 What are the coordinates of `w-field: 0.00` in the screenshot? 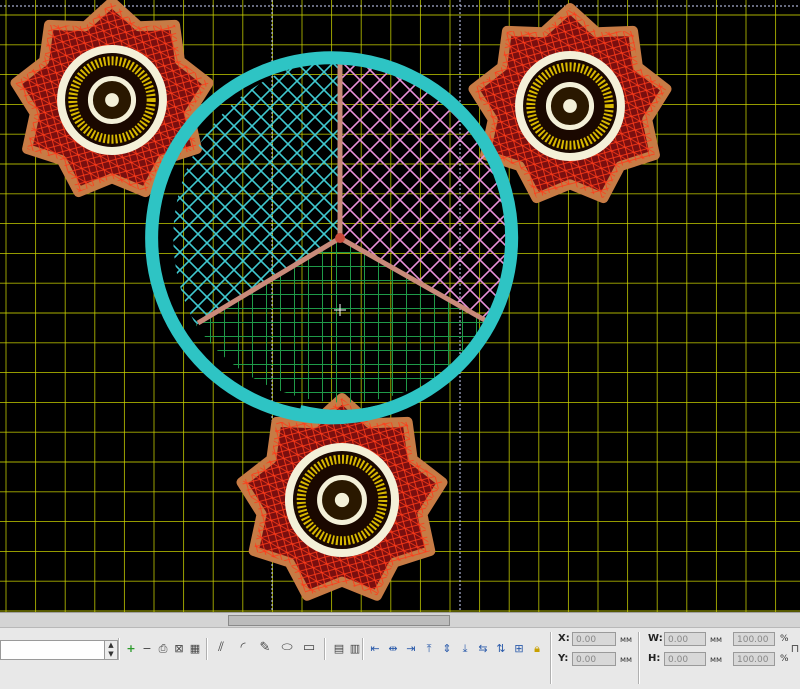 It's located at (685, 639).